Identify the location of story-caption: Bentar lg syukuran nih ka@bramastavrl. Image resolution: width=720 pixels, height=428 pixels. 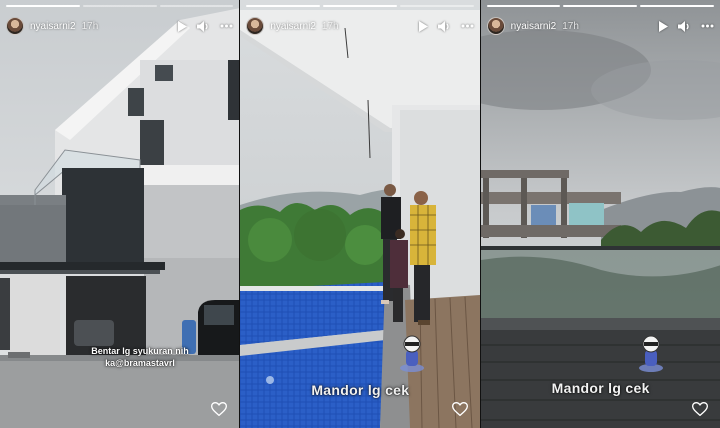
(140, 357).